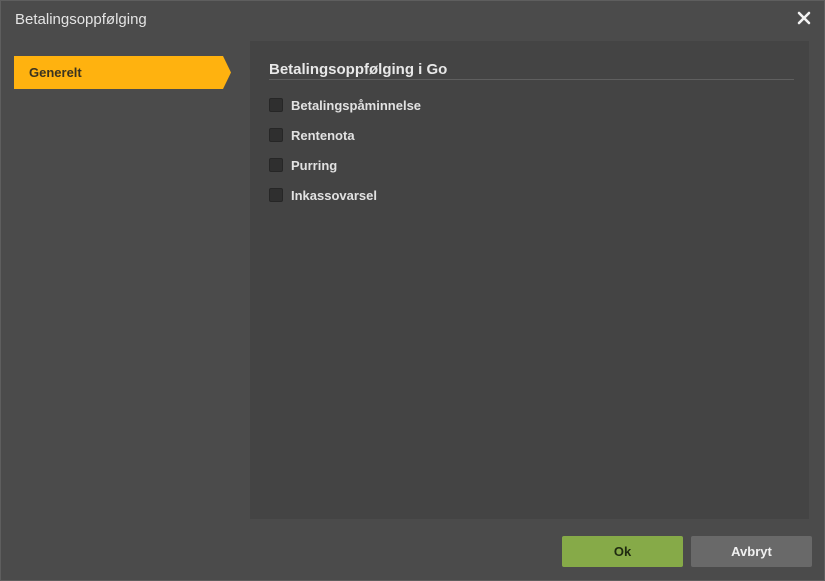  I want to click on section-title: Betalingsoppfølging i Go, so click(358, 69).